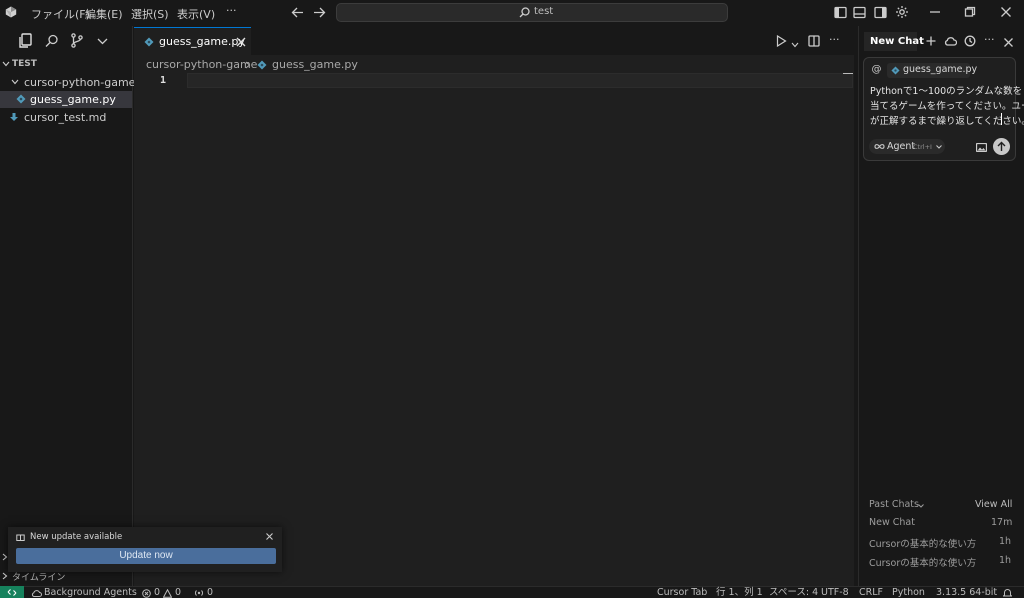  I want to click on chat-more-actions-icon: ···, so click(989, 39).